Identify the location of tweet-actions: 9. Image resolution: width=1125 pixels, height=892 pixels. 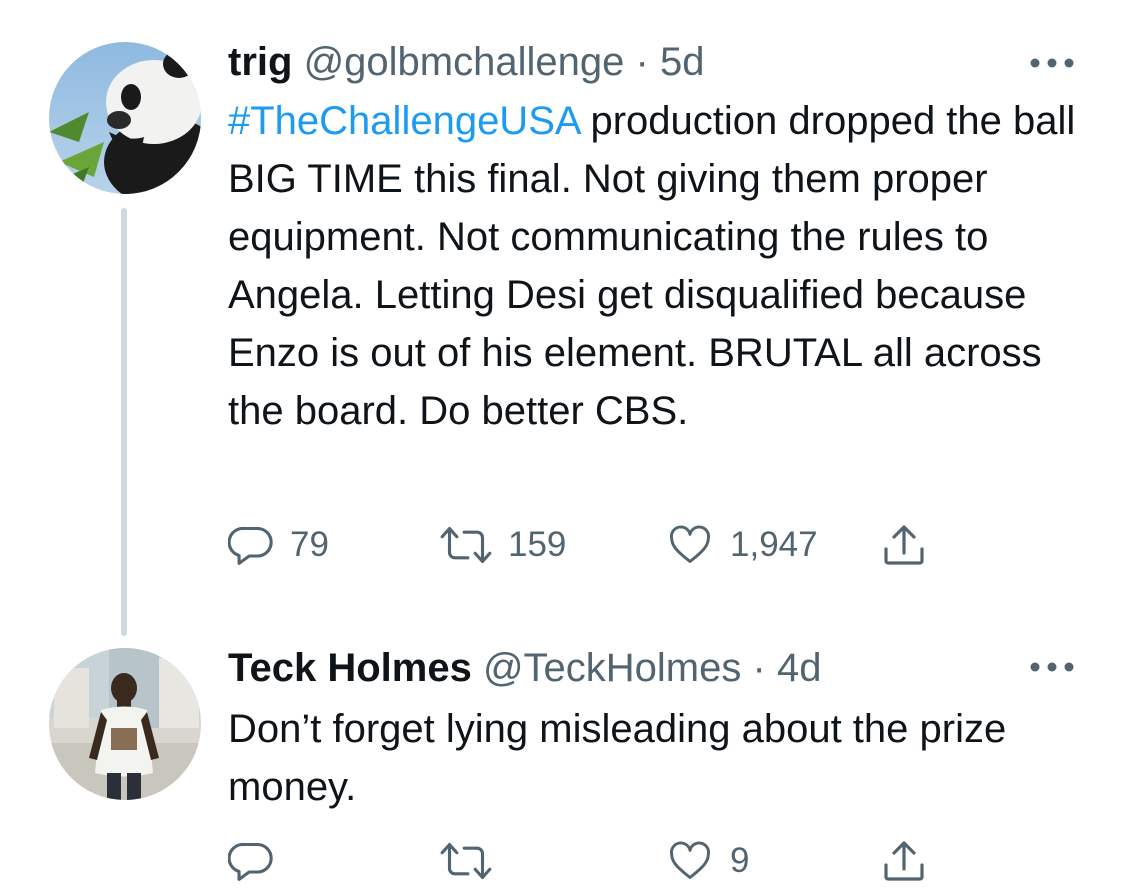
(628, 861).